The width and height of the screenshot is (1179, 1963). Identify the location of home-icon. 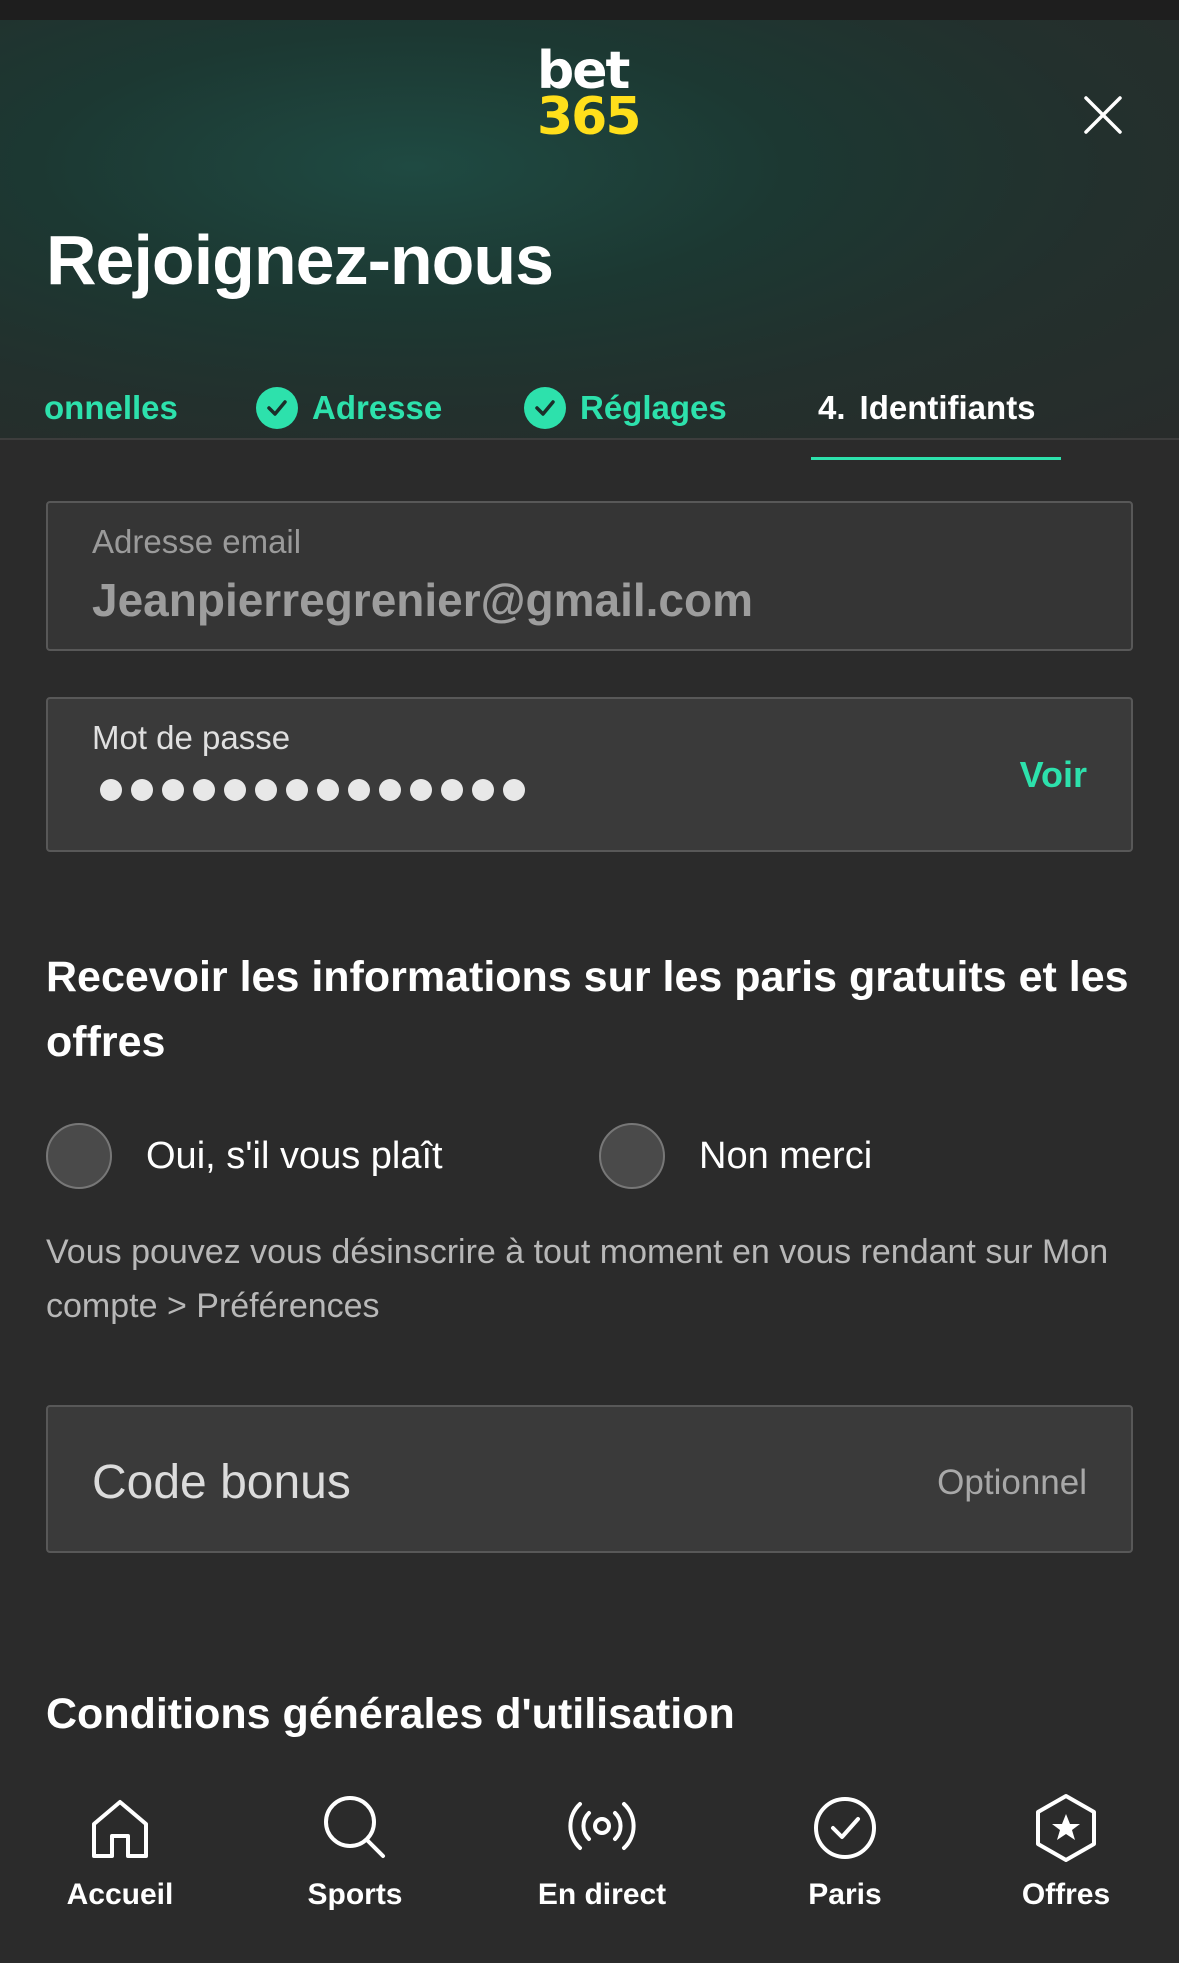
(120, 1829).